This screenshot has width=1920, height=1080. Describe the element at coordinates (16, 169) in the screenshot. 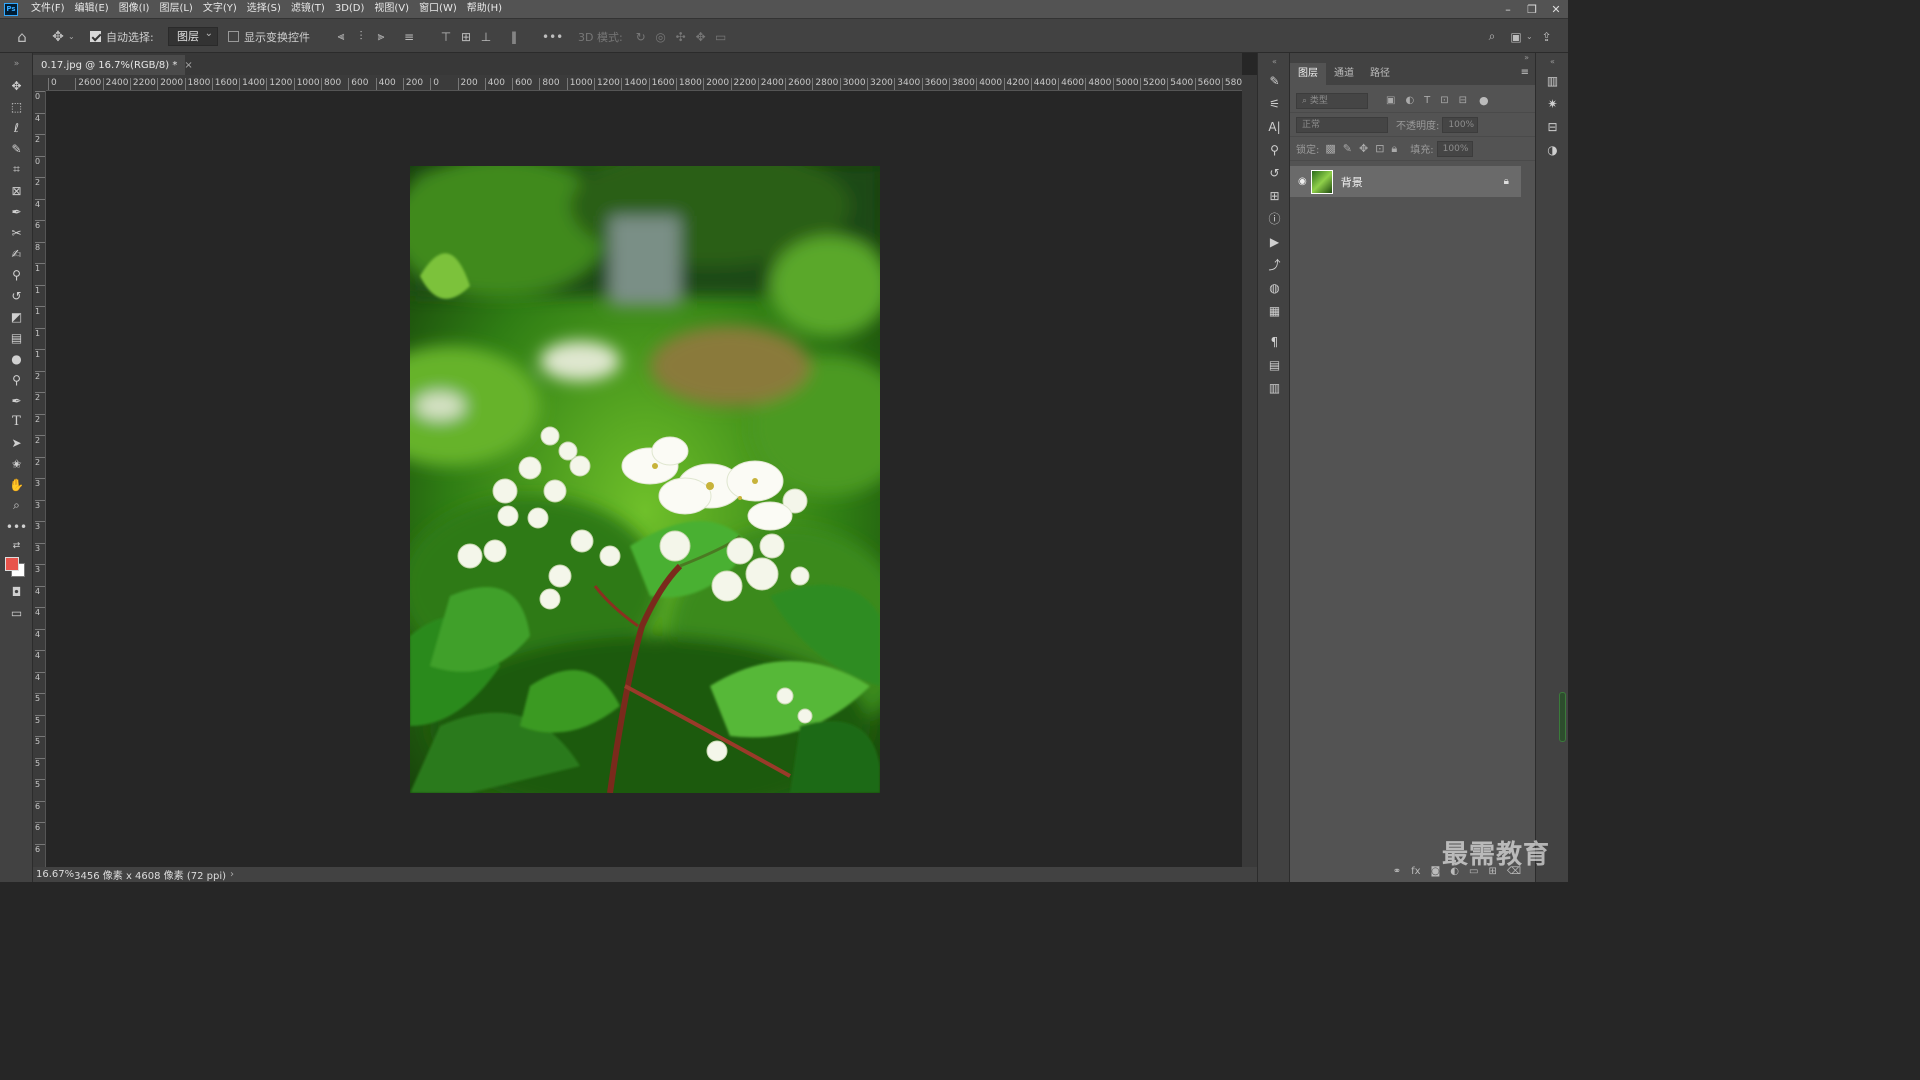

I see `crop-tool-icon: ⌗` at that location.